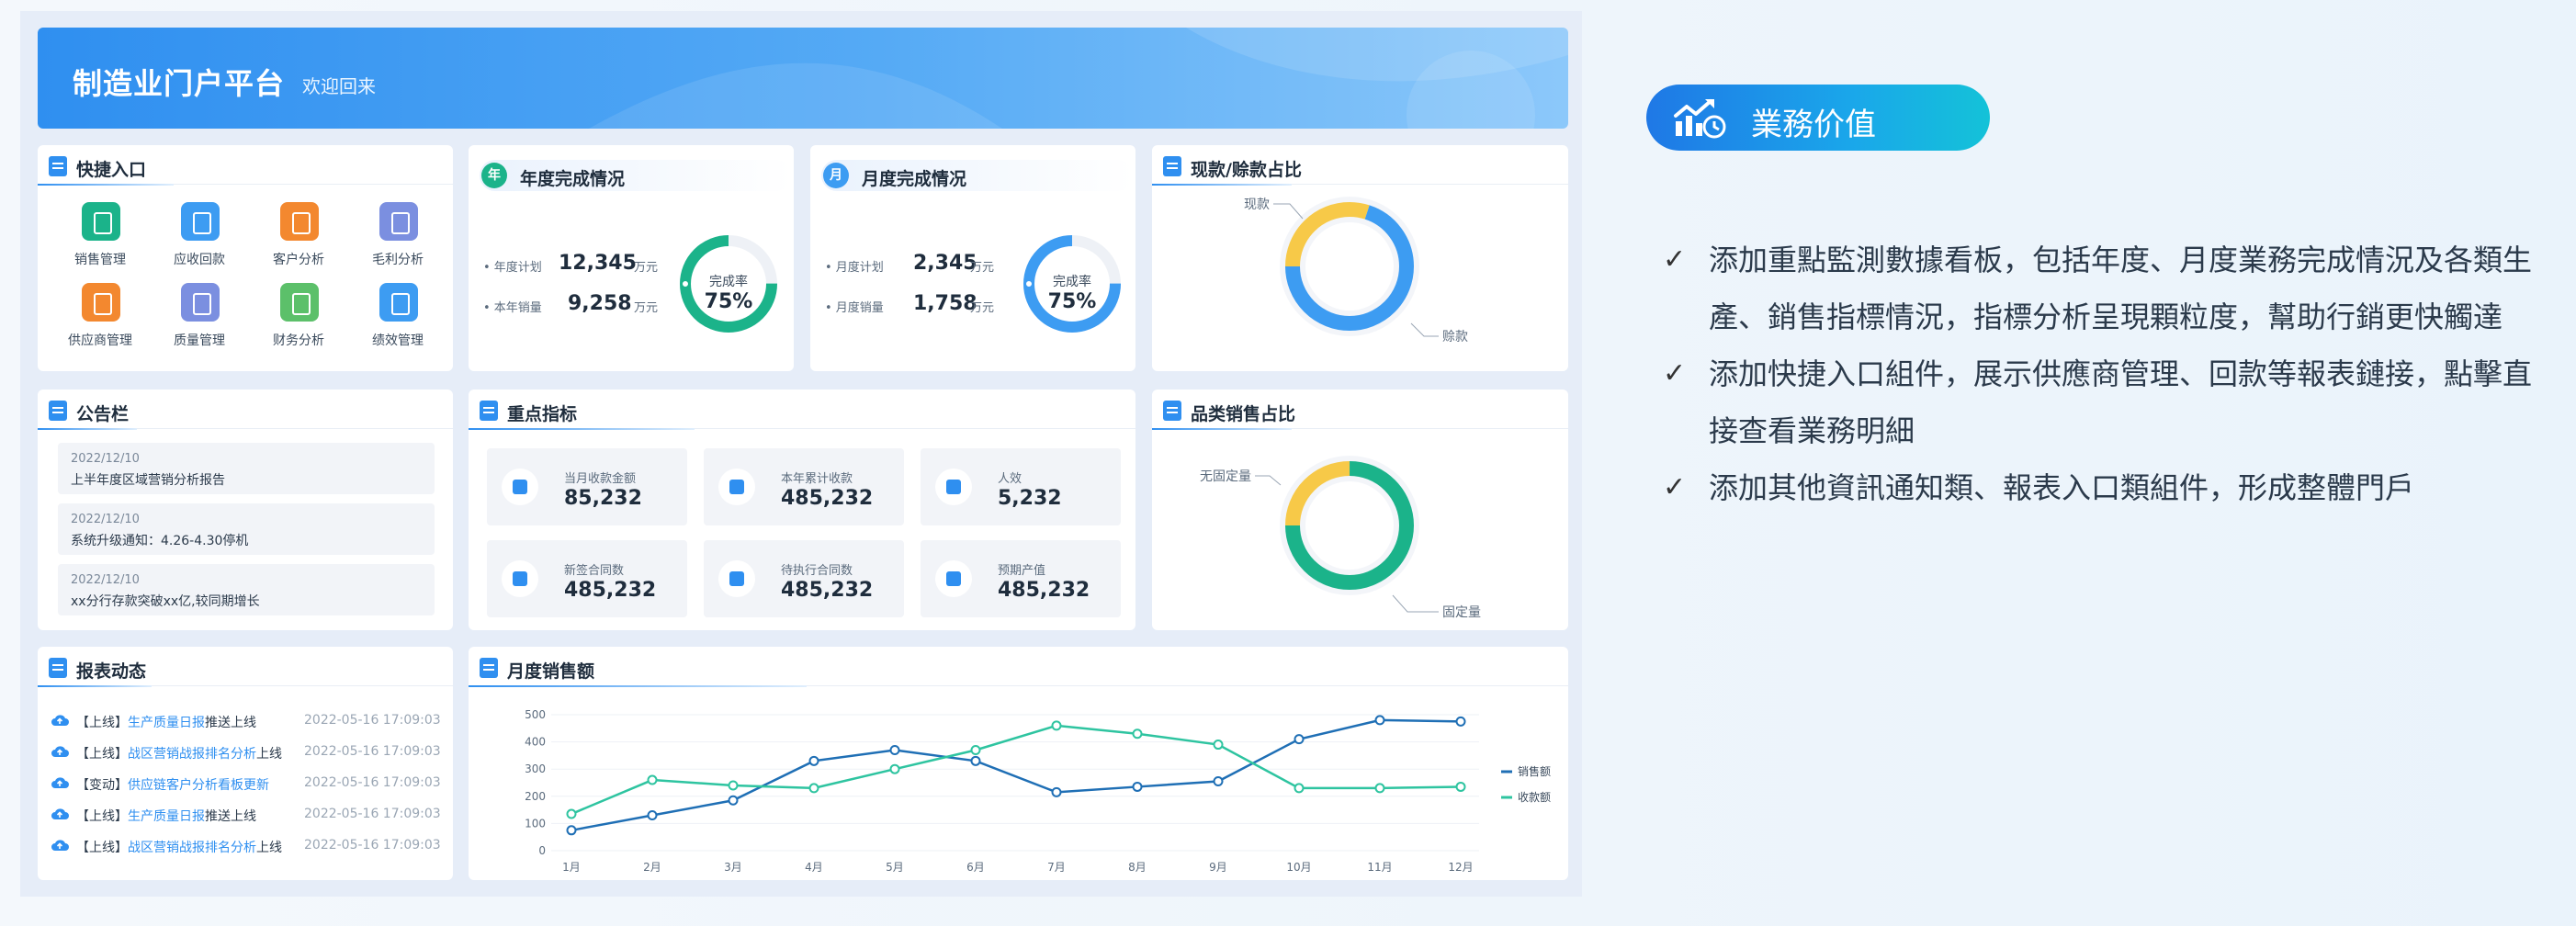 The image size is (2576, 926). I want to click on quick-entry-label: 绩效管理, so click(398, 340).